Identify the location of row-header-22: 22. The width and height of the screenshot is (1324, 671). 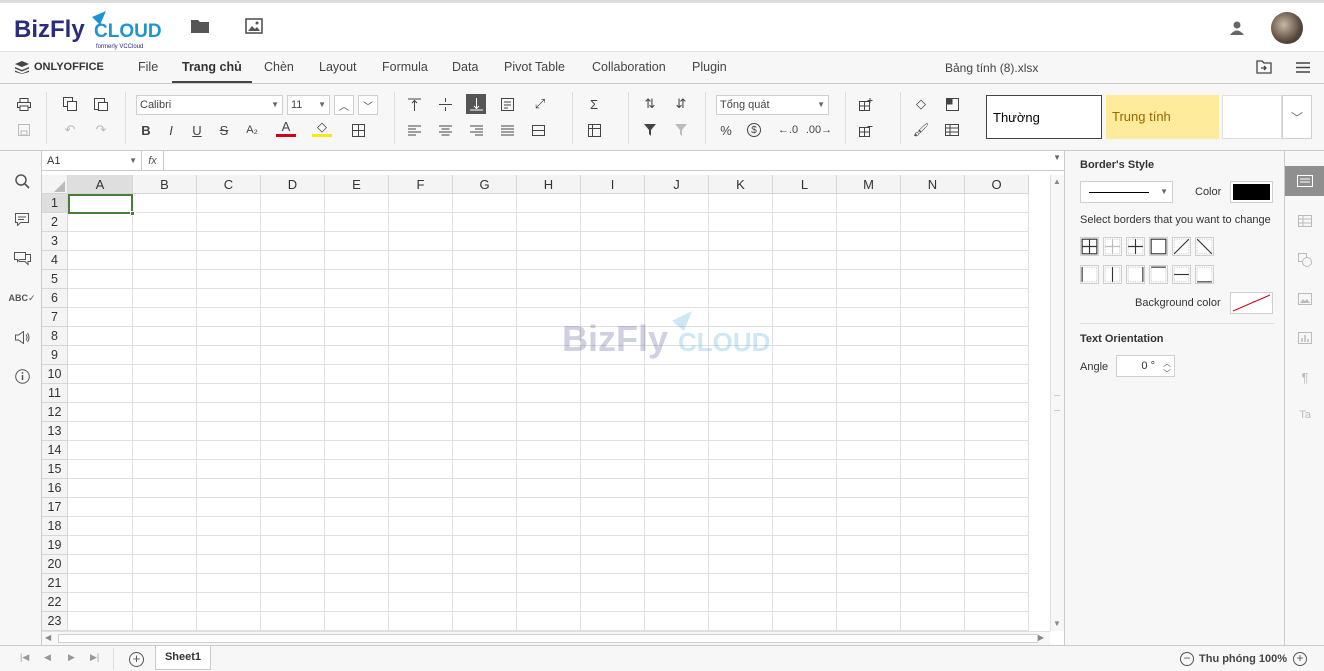
(55, 602).